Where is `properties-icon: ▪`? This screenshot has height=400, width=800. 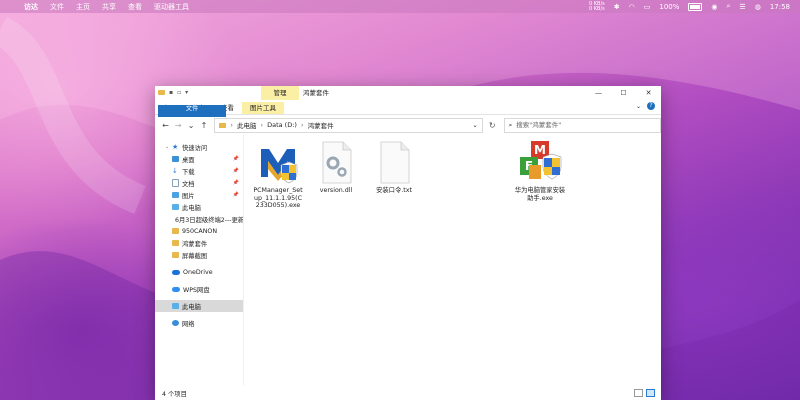
properties-icon: ▪ is located at coordinates (171, 92).